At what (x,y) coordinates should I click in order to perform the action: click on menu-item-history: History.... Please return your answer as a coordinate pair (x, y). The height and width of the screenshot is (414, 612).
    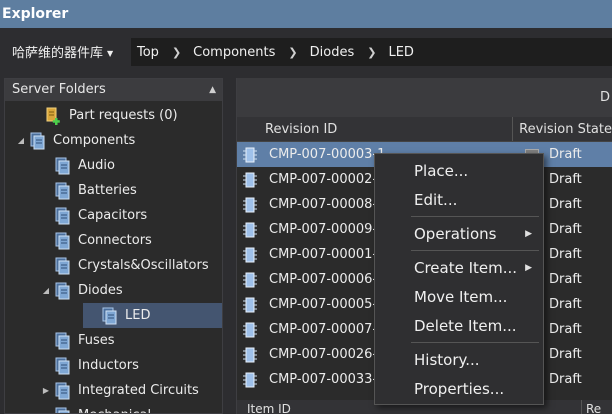
    Looking at the image, I should click on (459, 360).